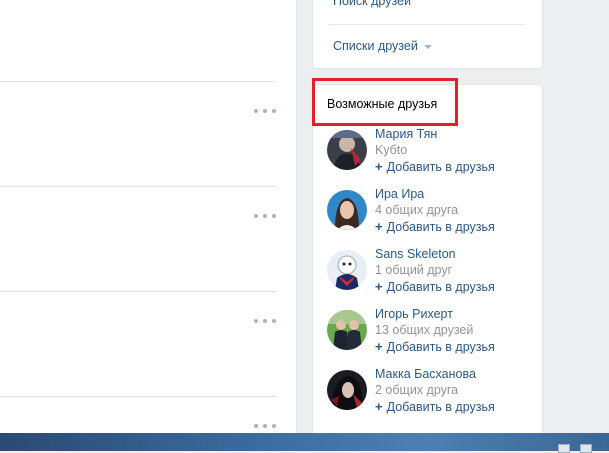  I want to click on menu-divider, so click(427, 24).